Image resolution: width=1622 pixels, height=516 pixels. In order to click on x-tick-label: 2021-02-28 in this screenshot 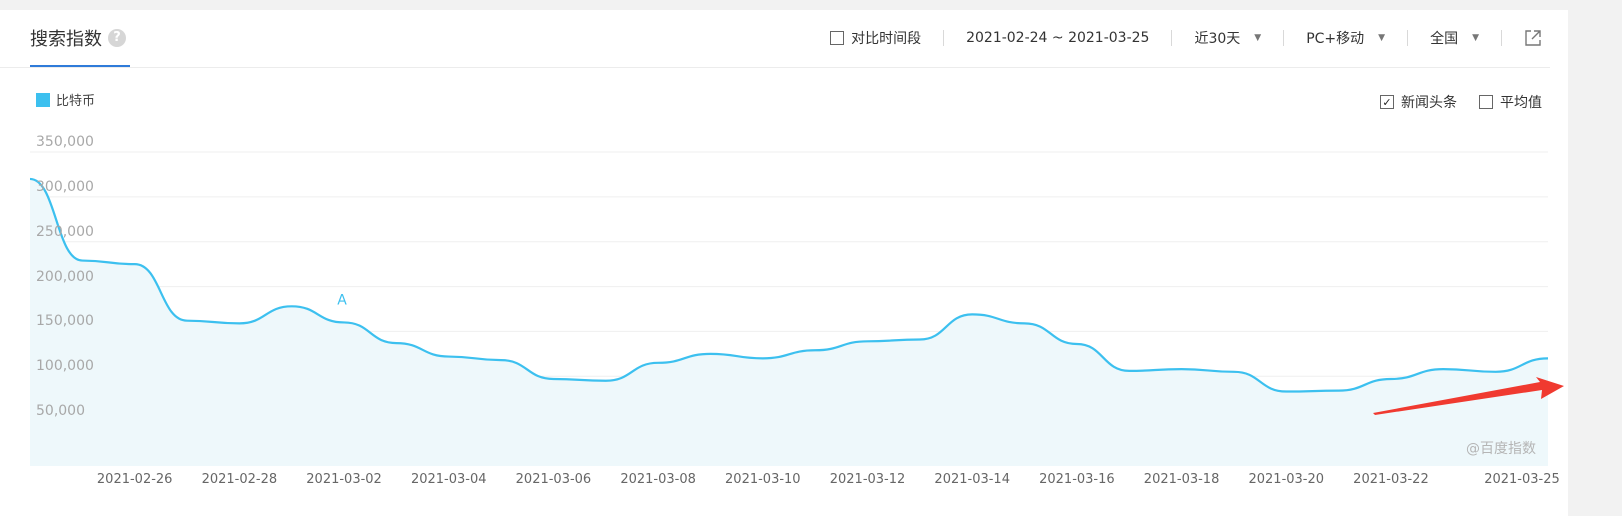, I will do `click(239, 479)`.